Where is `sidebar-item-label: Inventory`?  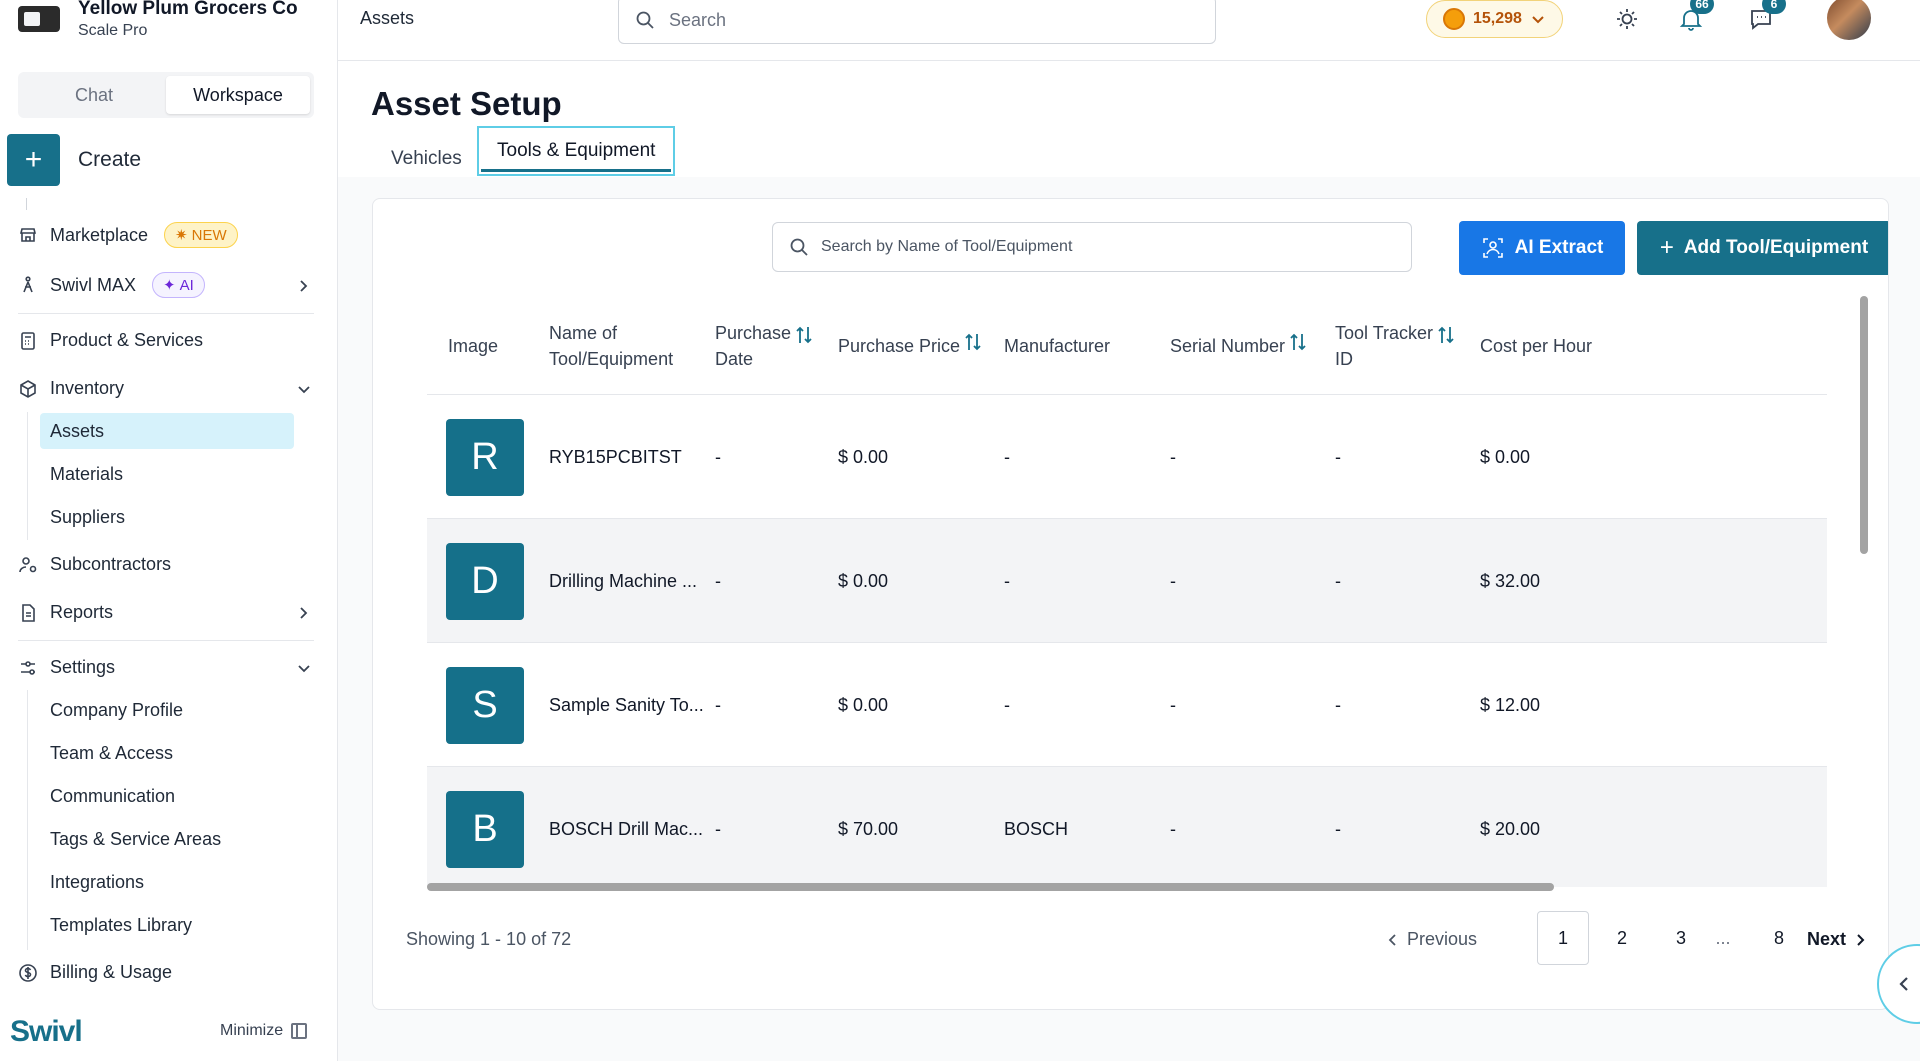
sidebar-item-label: Inventory is located at coordinates (87, 388).